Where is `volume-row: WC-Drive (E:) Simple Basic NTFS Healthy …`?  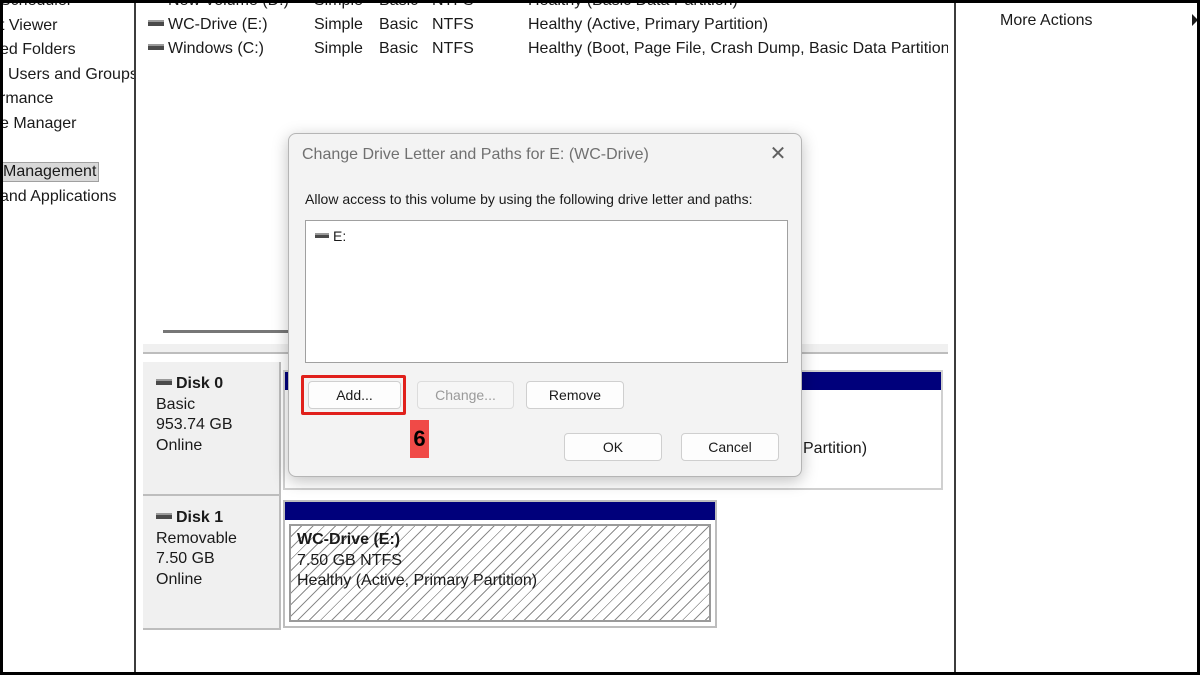
volume-row: WC-Drive (E:) Simple Basic NTFS Healthy … is located at coordinates (545, 28).